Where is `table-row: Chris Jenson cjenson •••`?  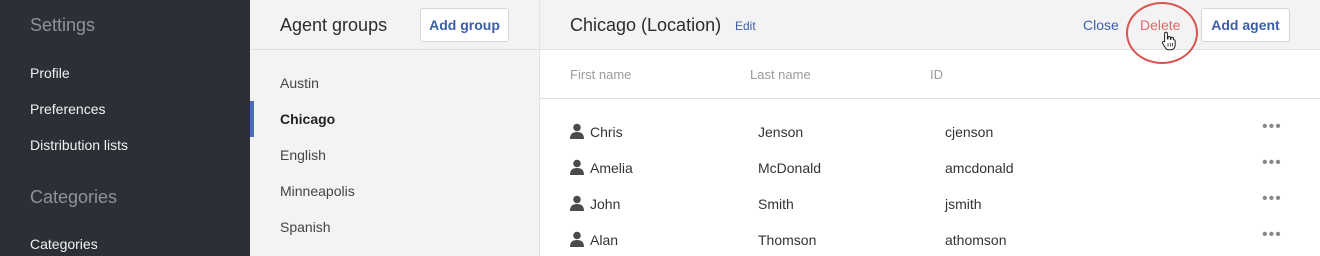 table-row: Chris Jenson cjenson ••• is located at coordinates (930, 133).